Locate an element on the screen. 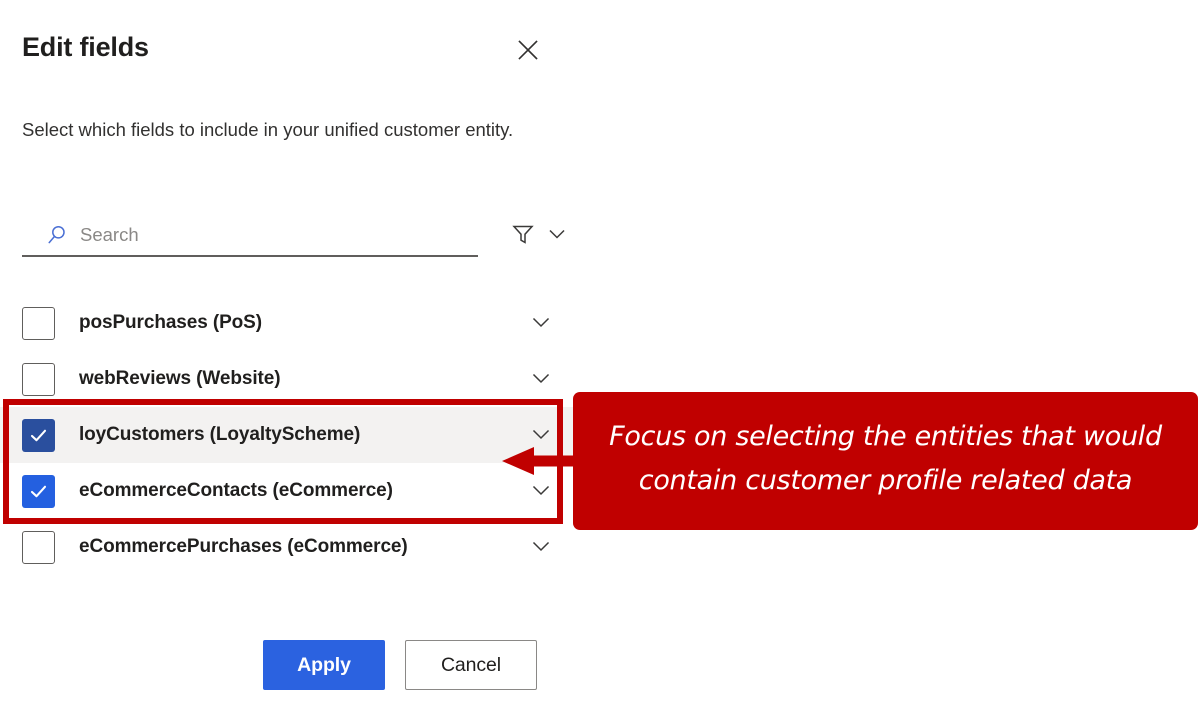  dialog-footer: Apply Cancel is located at coordinates (290, 668).